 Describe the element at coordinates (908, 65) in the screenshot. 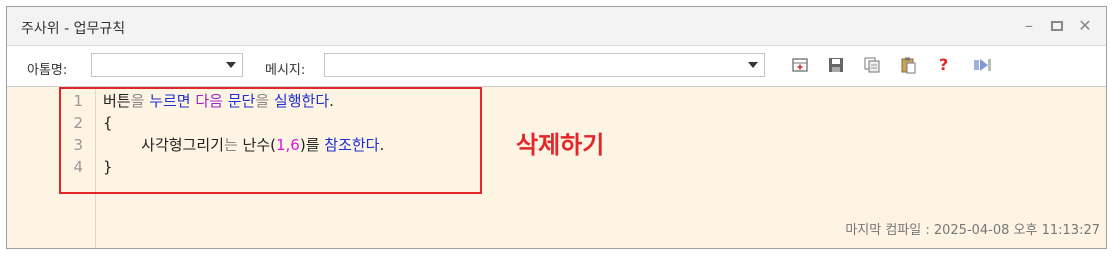

I see `paste-icon` at that location.